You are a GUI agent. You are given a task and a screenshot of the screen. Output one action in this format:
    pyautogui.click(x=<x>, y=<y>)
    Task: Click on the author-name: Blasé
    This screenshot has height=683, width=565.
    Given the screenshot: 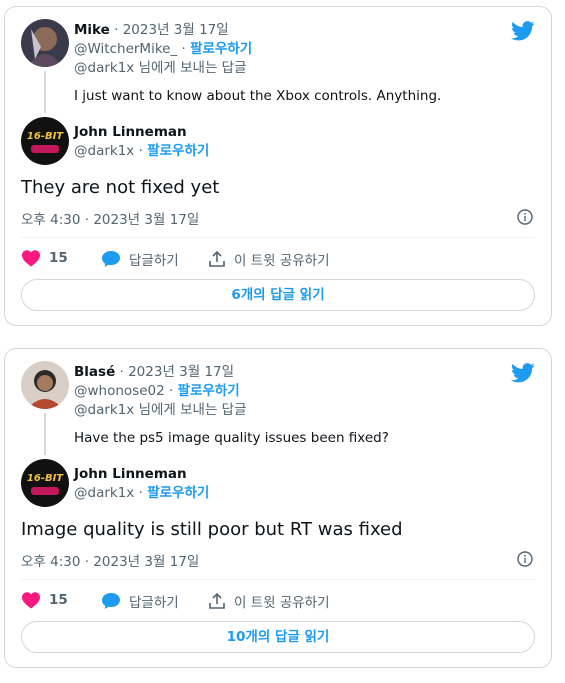 What is the action you would take?
    pyautogui.click(x=94, y=372)
    